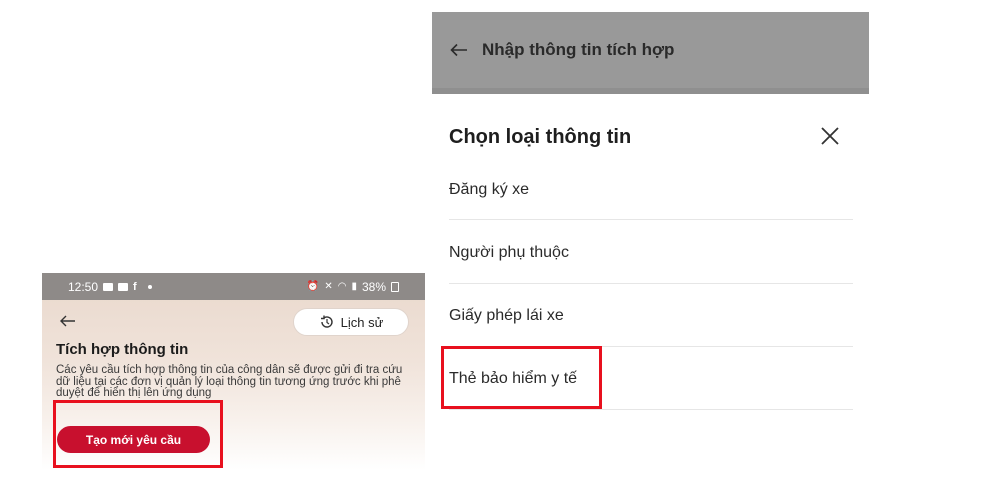 Image resolution: width=990 pixels, height=503 pixels. I want to click on status-bar: 12:50 f ⏰ ✕ ◠ ▮ 38%, so click(233, 286).